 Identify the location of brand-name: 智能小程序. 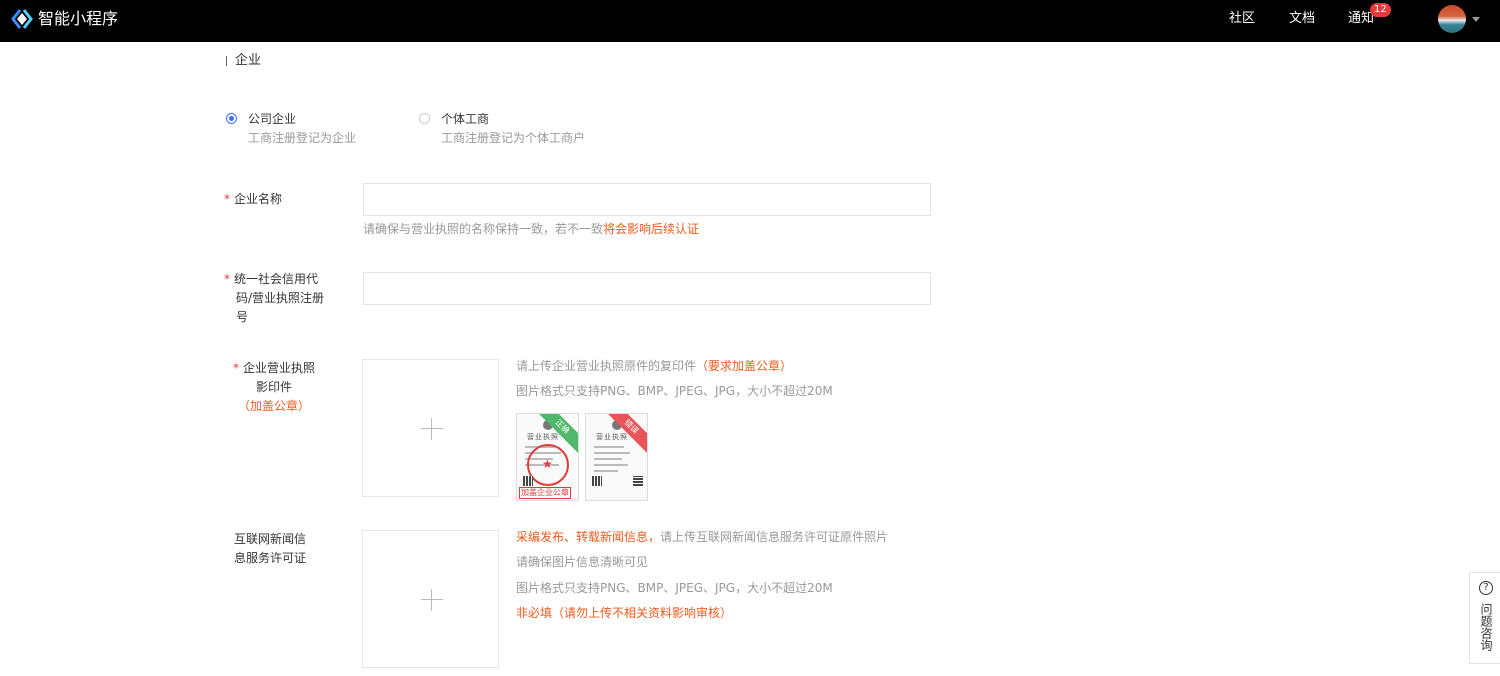
(78, 19).